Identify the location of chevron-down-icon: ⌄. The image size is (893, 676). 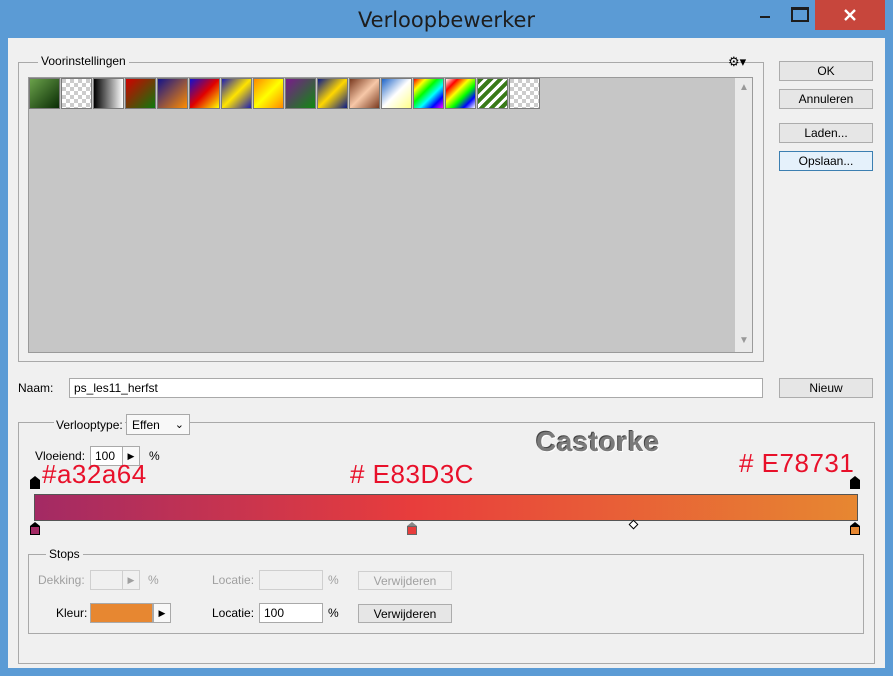
(179, 425).